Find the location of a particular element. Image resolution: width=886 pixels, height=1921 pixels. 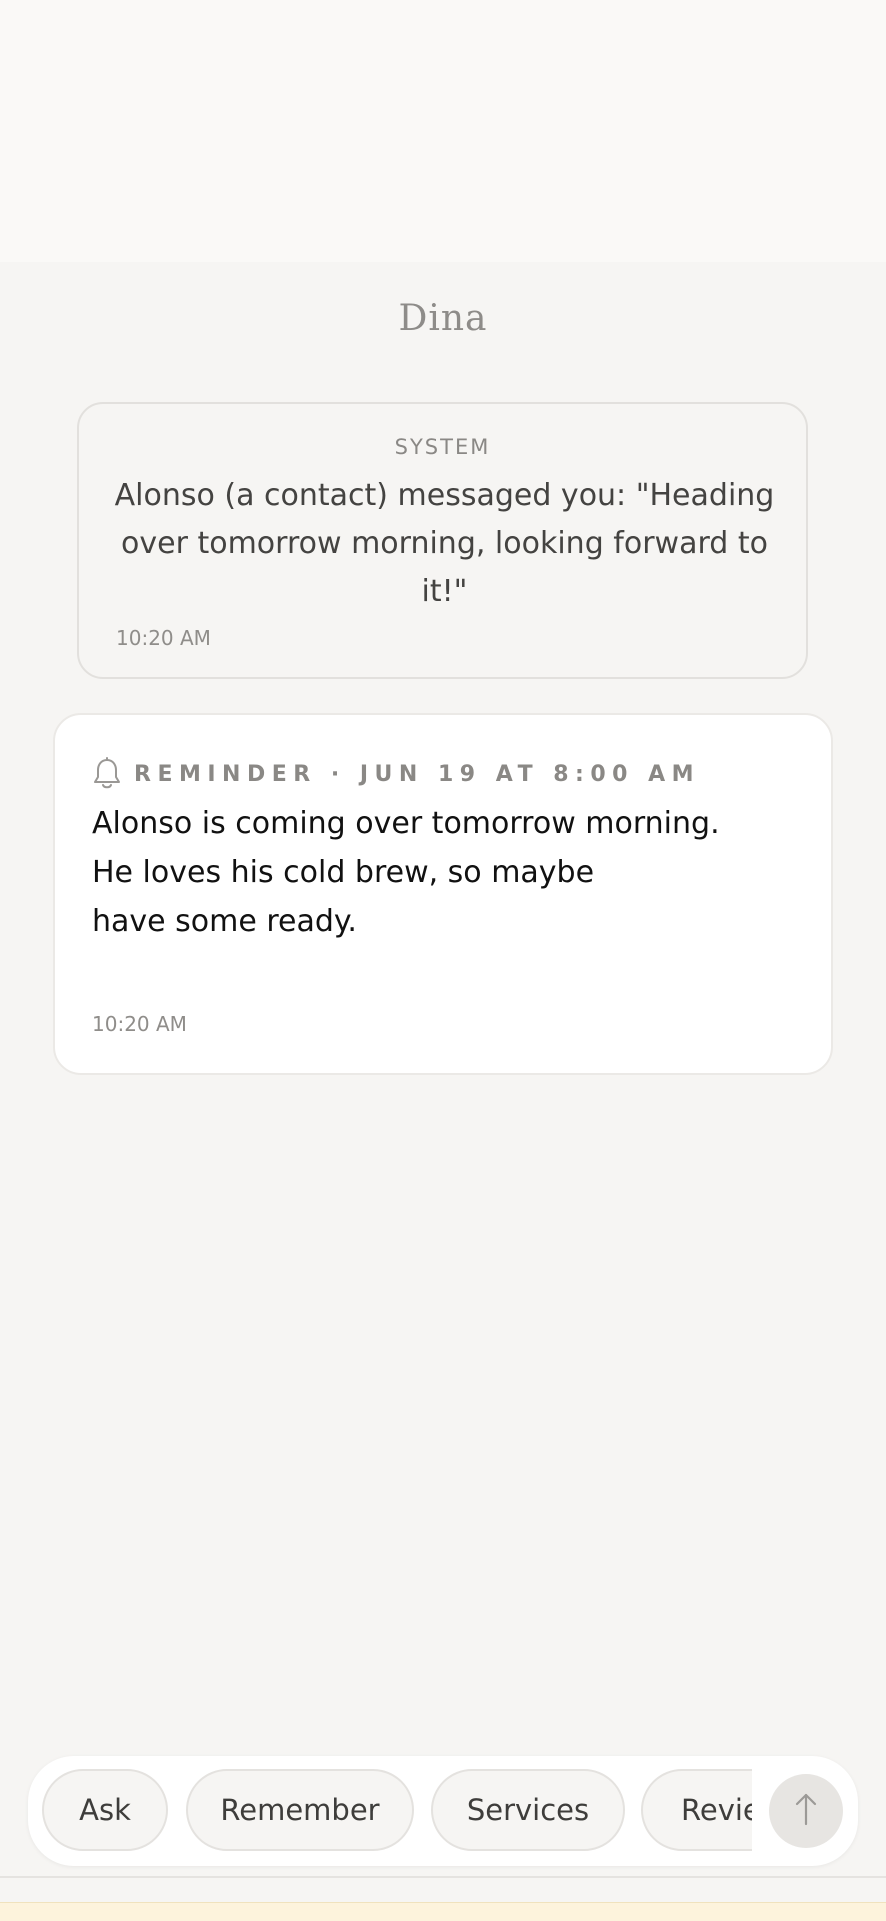

ask-button: Ask is located at coordinates (105, 1810).